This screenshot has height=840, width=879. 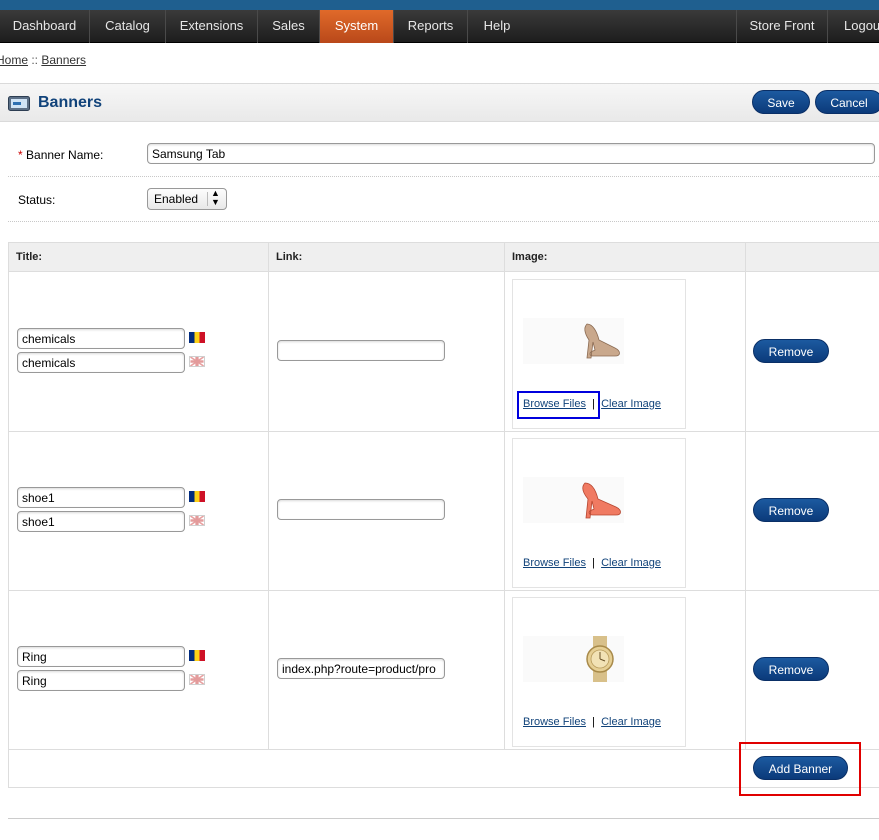 What do you see at coordinates (444, 257) in the screenshot?
I see `table-header-row: Title: Link: Image:` at bounding box center [444, 257].